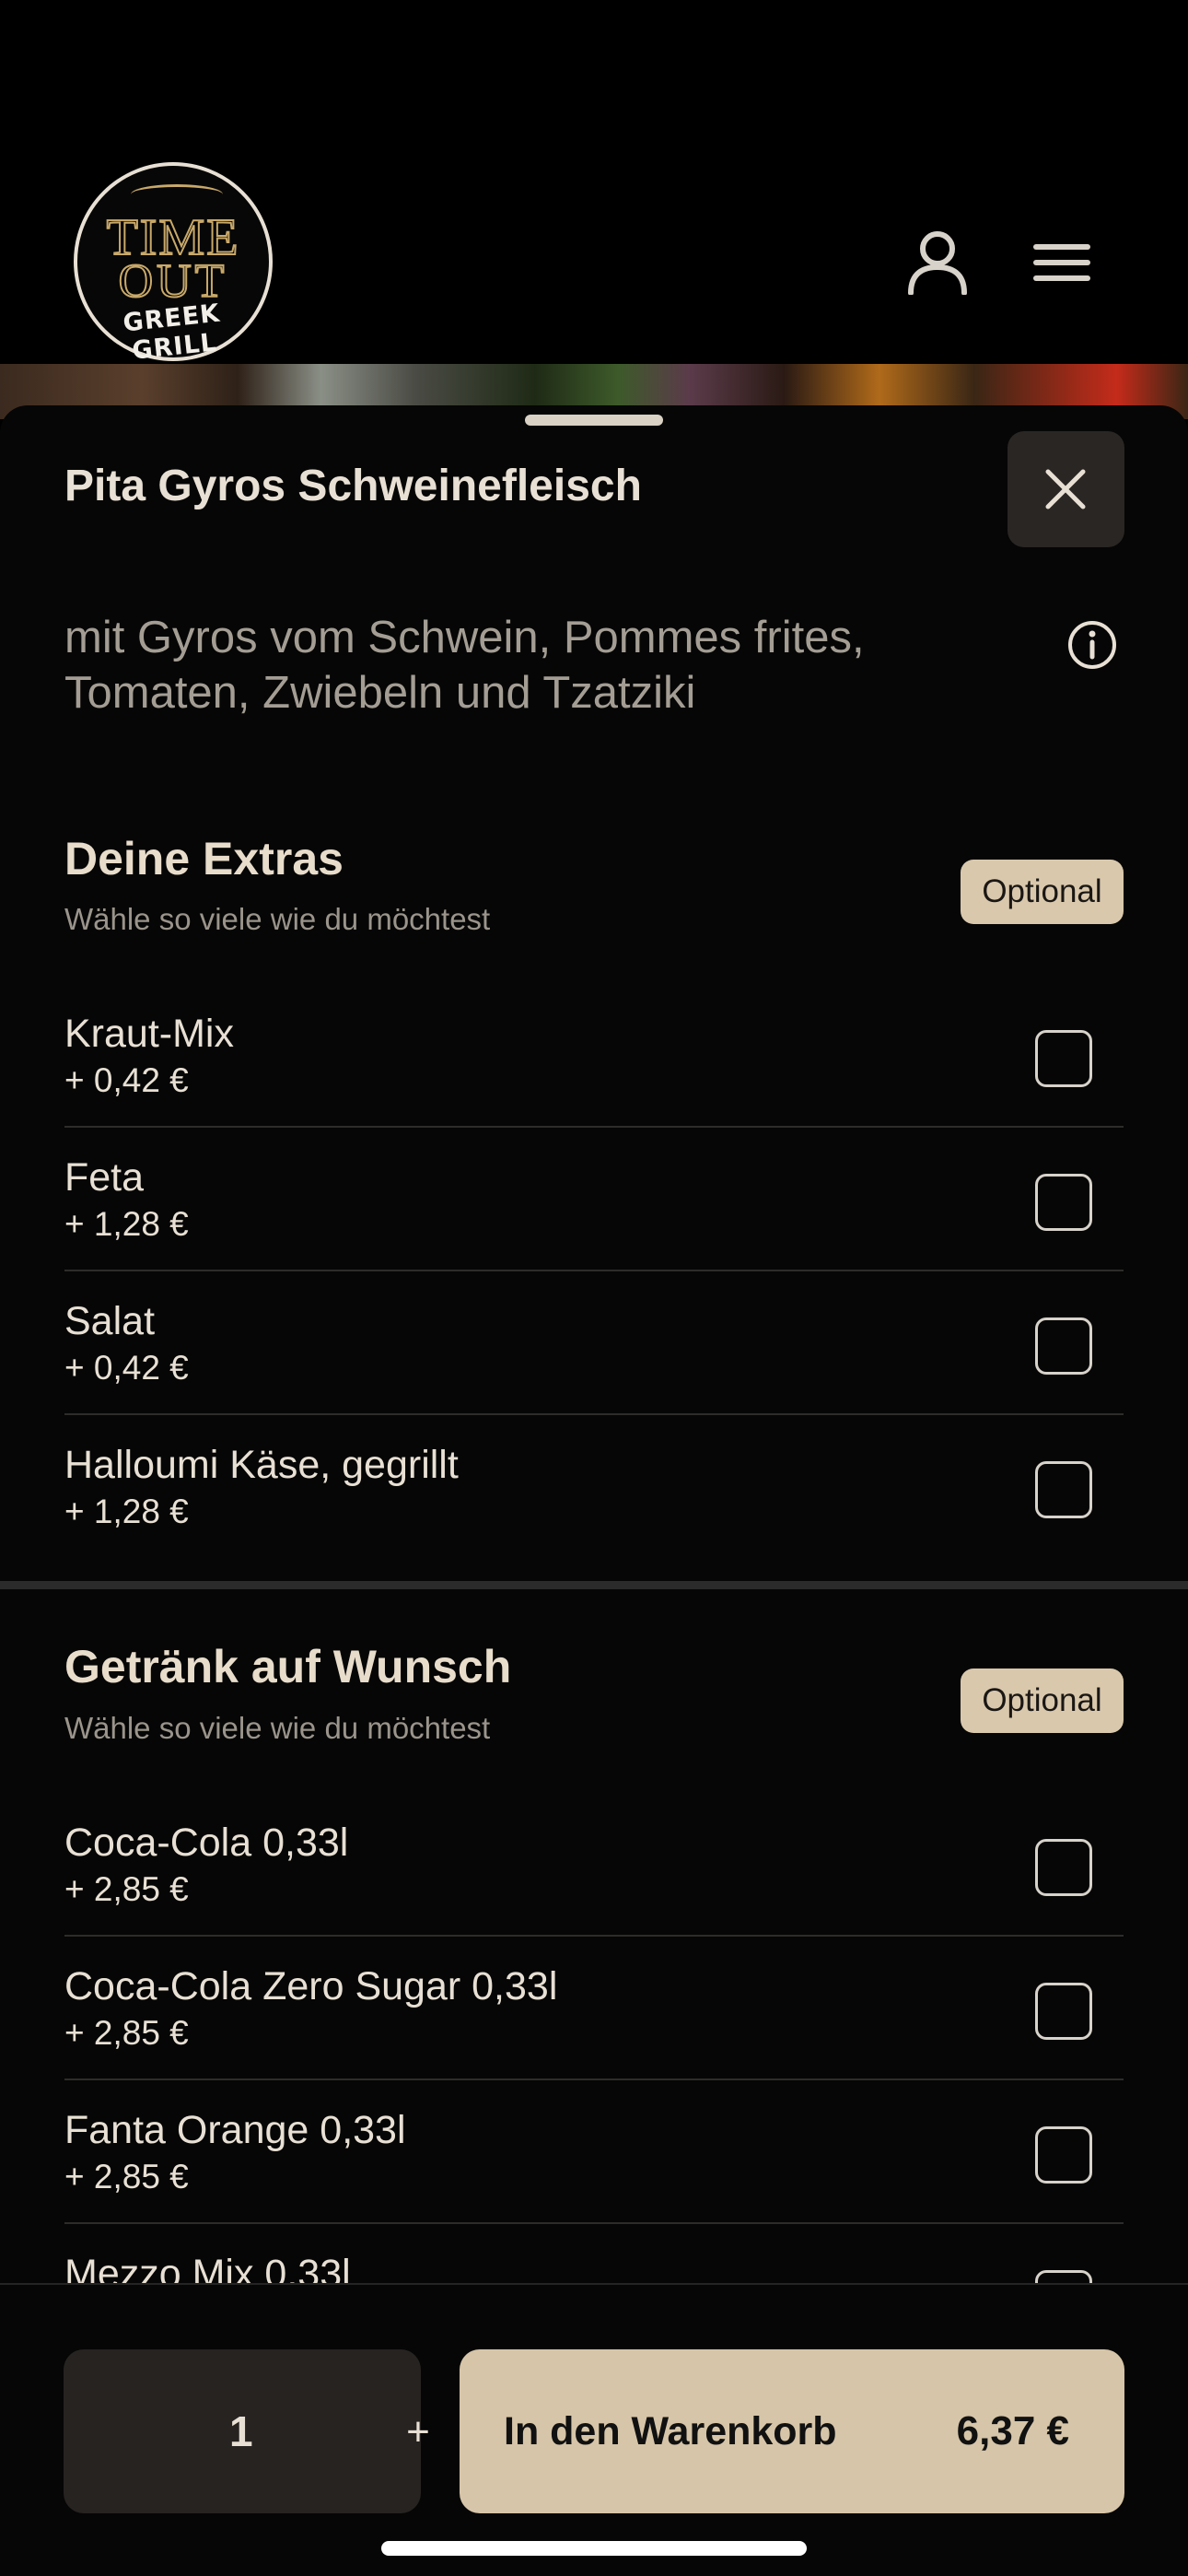 The image size is (1188, 2576). Describe the element at coordinates (594, 1199) in the screenshot. I see `list-item: Feta + 1,28 €` at that location.